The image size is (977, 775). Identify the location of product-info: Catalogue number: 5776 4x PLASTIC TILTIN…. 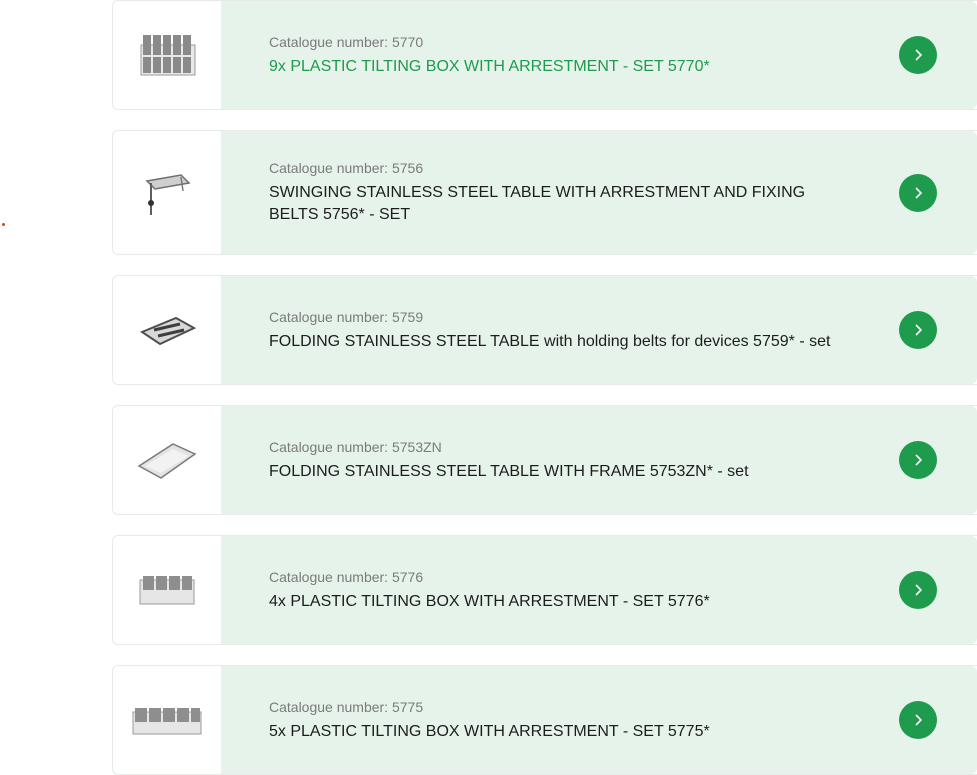
(599, 590).